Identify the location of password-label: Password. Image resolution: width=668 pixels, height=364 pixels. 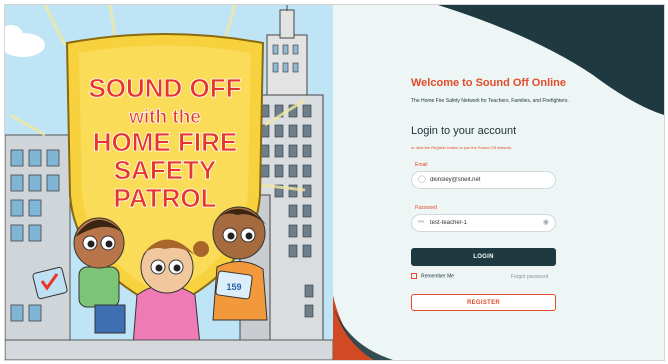
(426, 208).